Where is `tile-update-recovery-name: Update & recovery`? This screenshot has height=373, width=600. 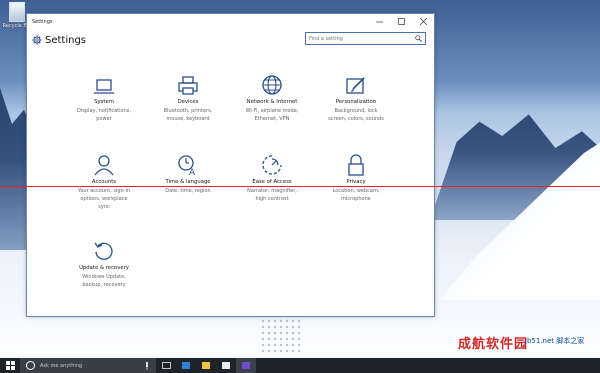
tile-update-recovery-name: Update & recovery is located at coordinates (104, 268).